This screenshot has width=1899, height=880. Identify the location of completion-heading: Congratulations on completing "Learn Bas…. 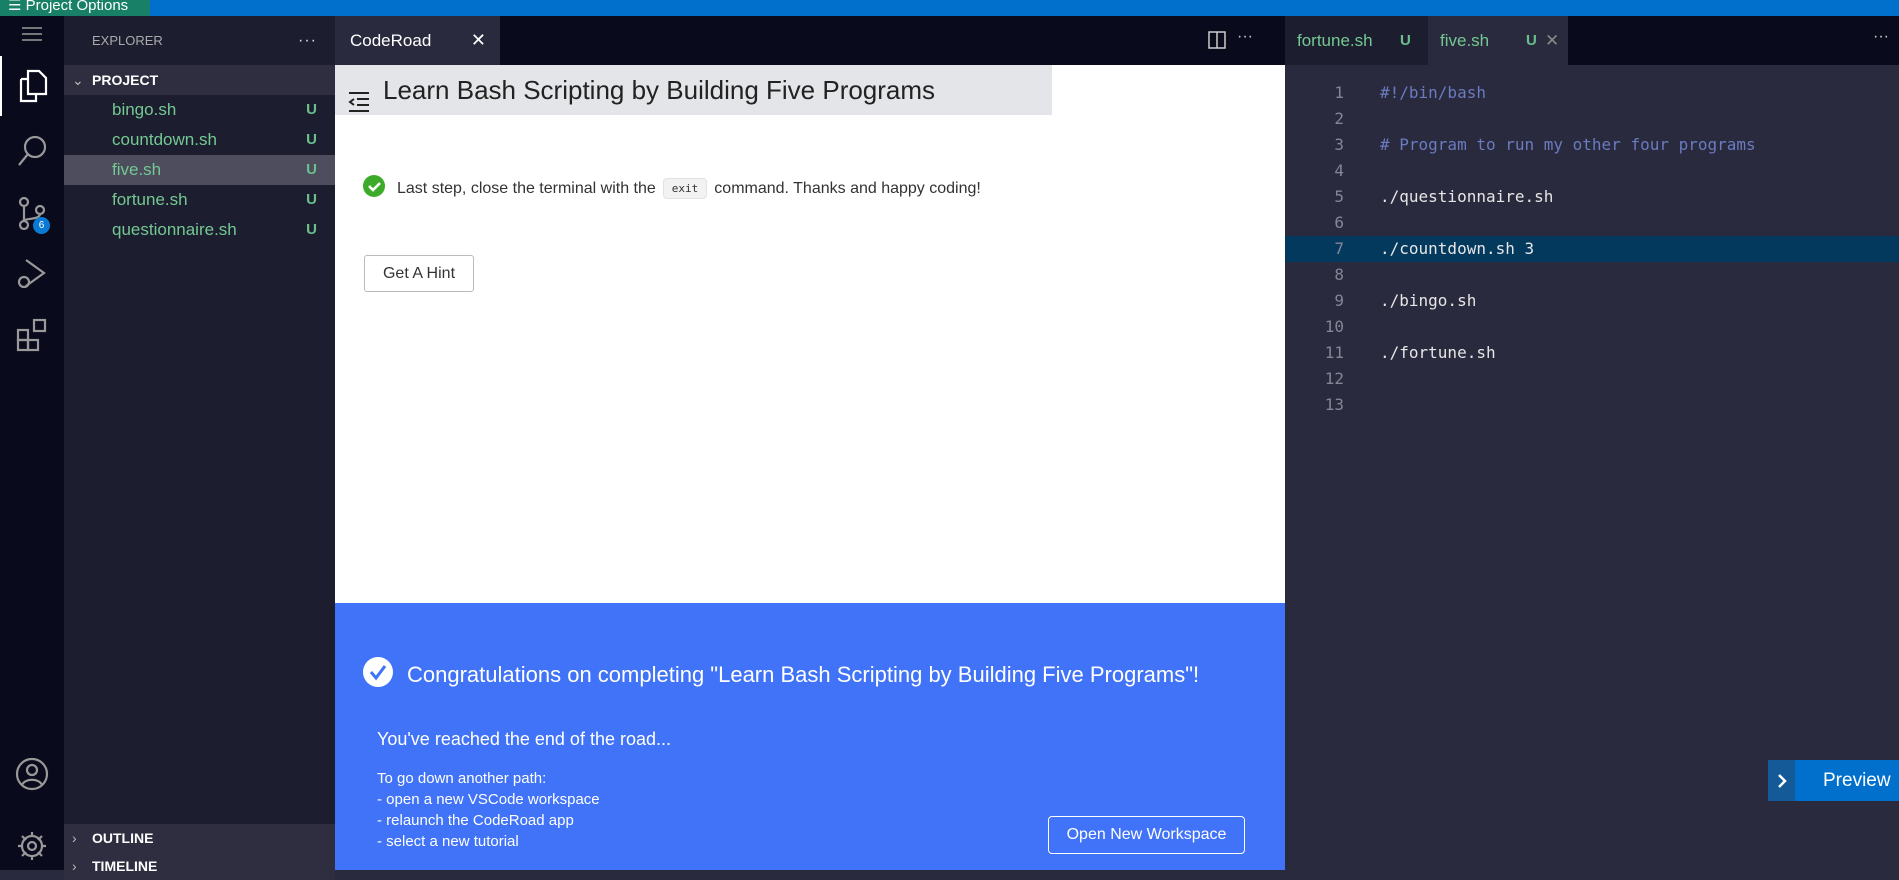
(803, 674).